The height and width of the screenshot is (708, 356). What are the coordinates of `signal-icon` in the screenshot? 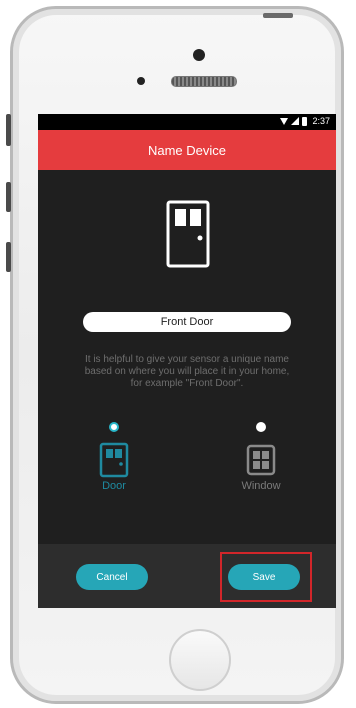 It's located at (295, 121).